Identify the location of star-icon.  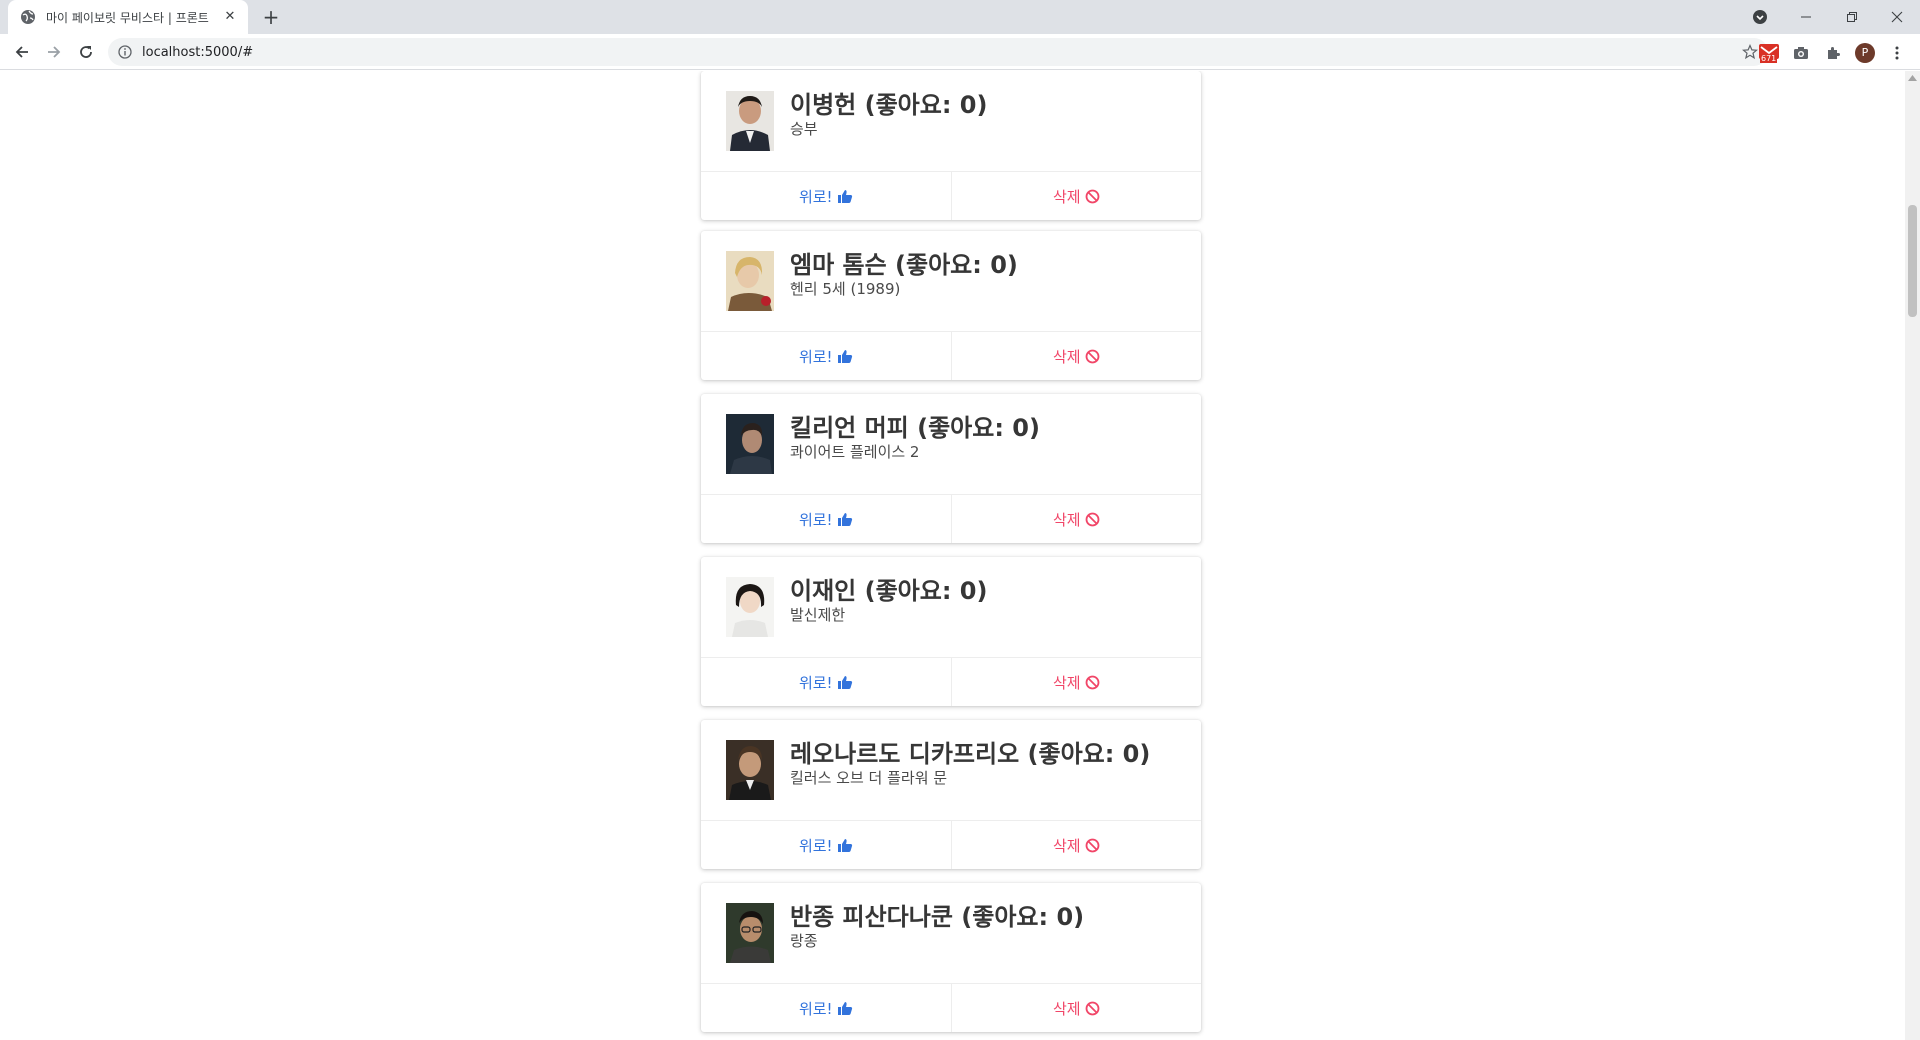
(1750, 52).